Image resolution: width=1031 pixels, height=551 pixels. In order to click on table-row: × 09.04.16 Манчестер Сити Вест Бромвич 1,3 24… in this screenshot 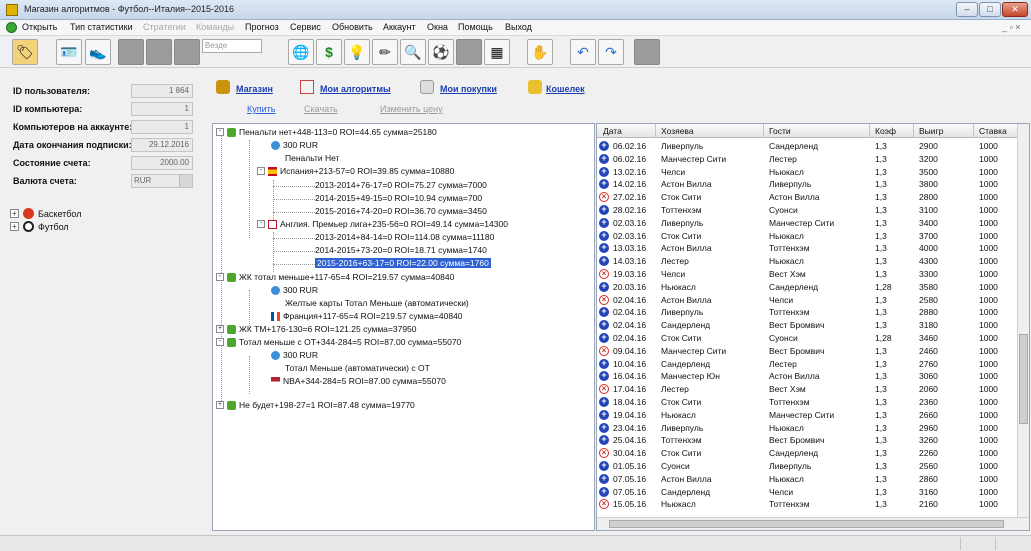, I will do `click(807, 351)`.